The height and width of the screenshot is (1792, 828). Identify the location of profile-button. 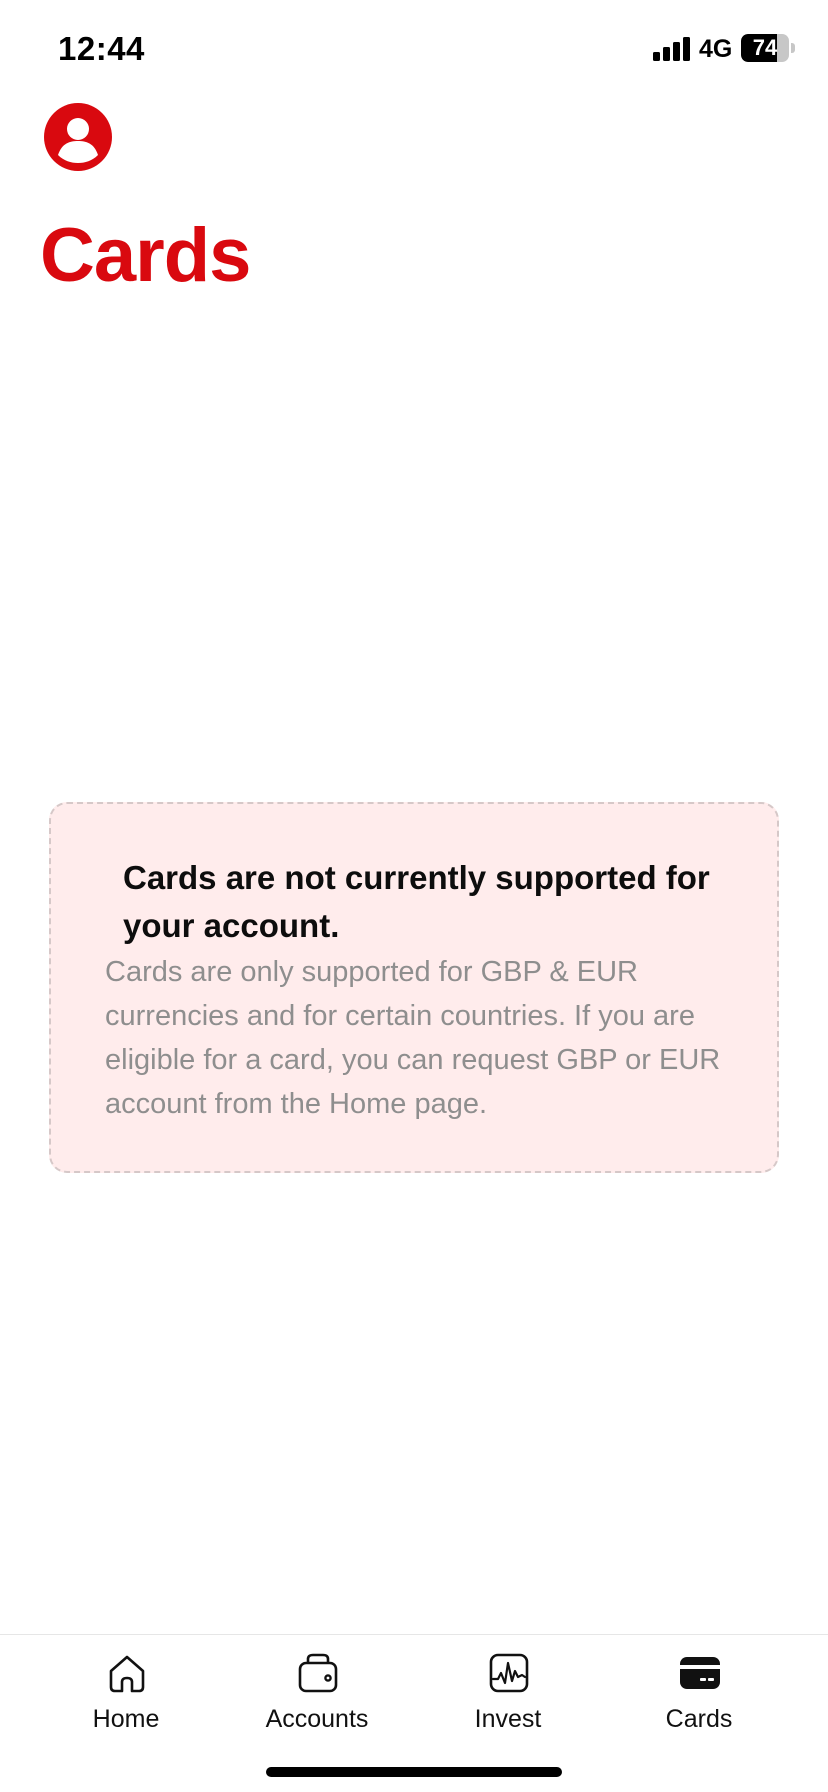
(78, 137).